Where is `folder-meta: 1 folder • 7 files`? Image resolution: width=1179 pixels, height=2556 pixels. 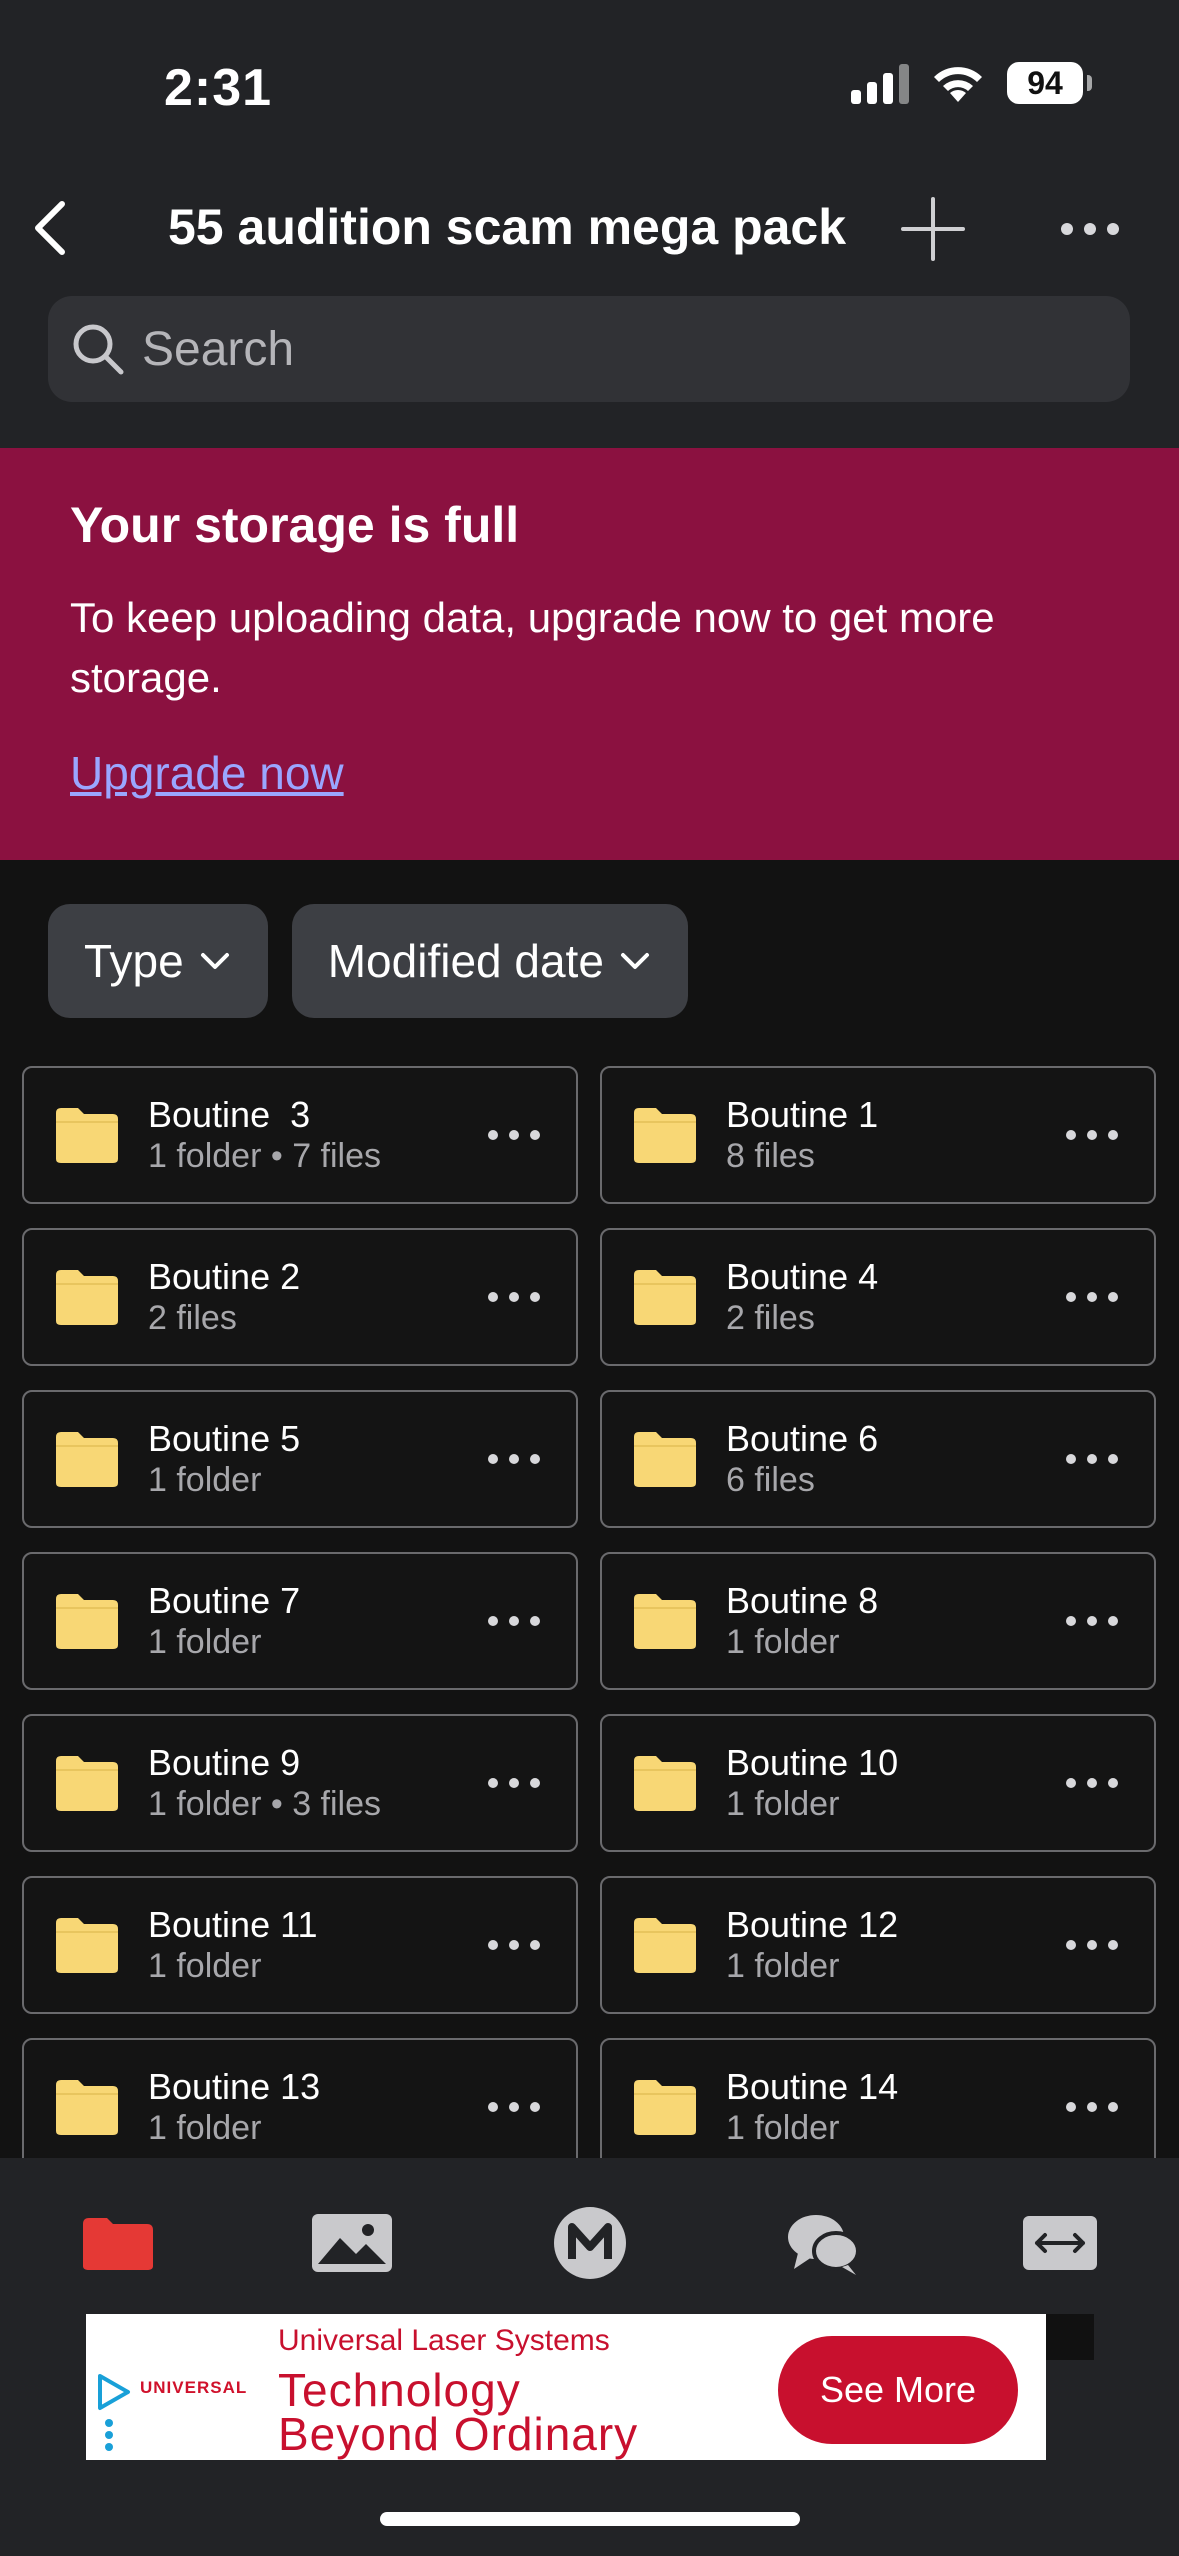
folder-meta: 1 folder • 7 files is located at coordinates (265, 1156).